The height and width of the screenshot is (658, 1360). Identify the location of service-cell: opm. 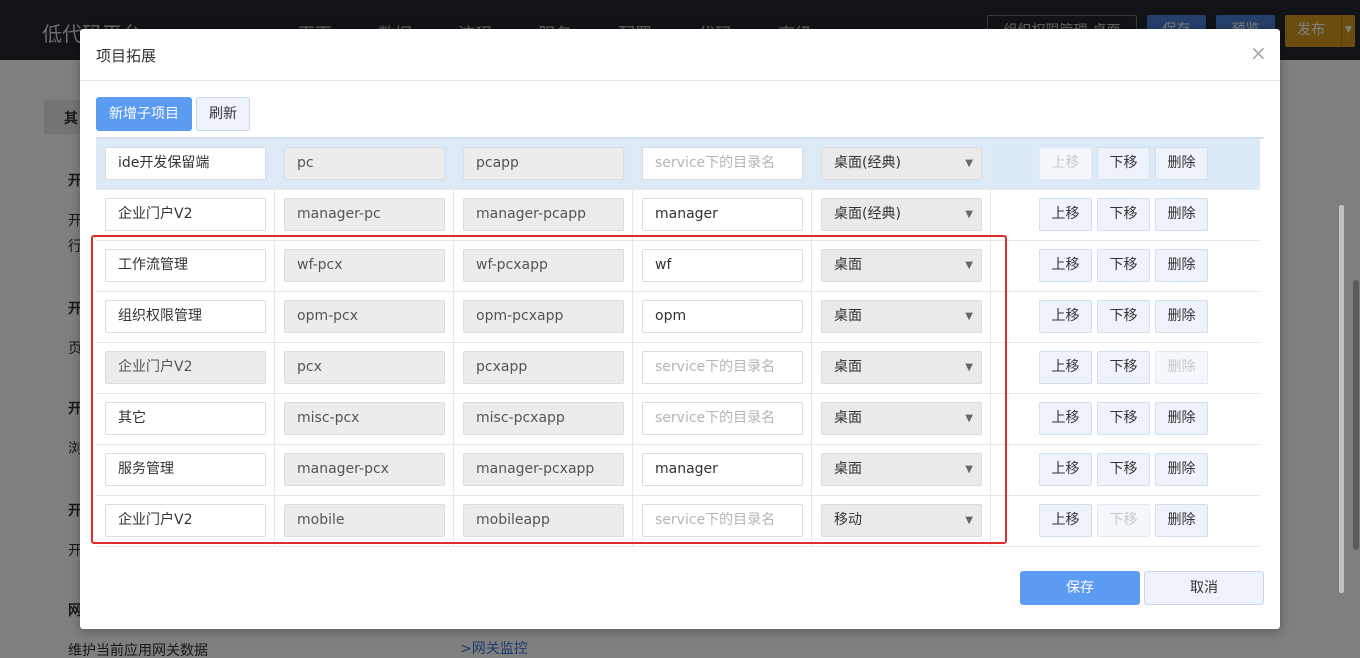
(722, 317).